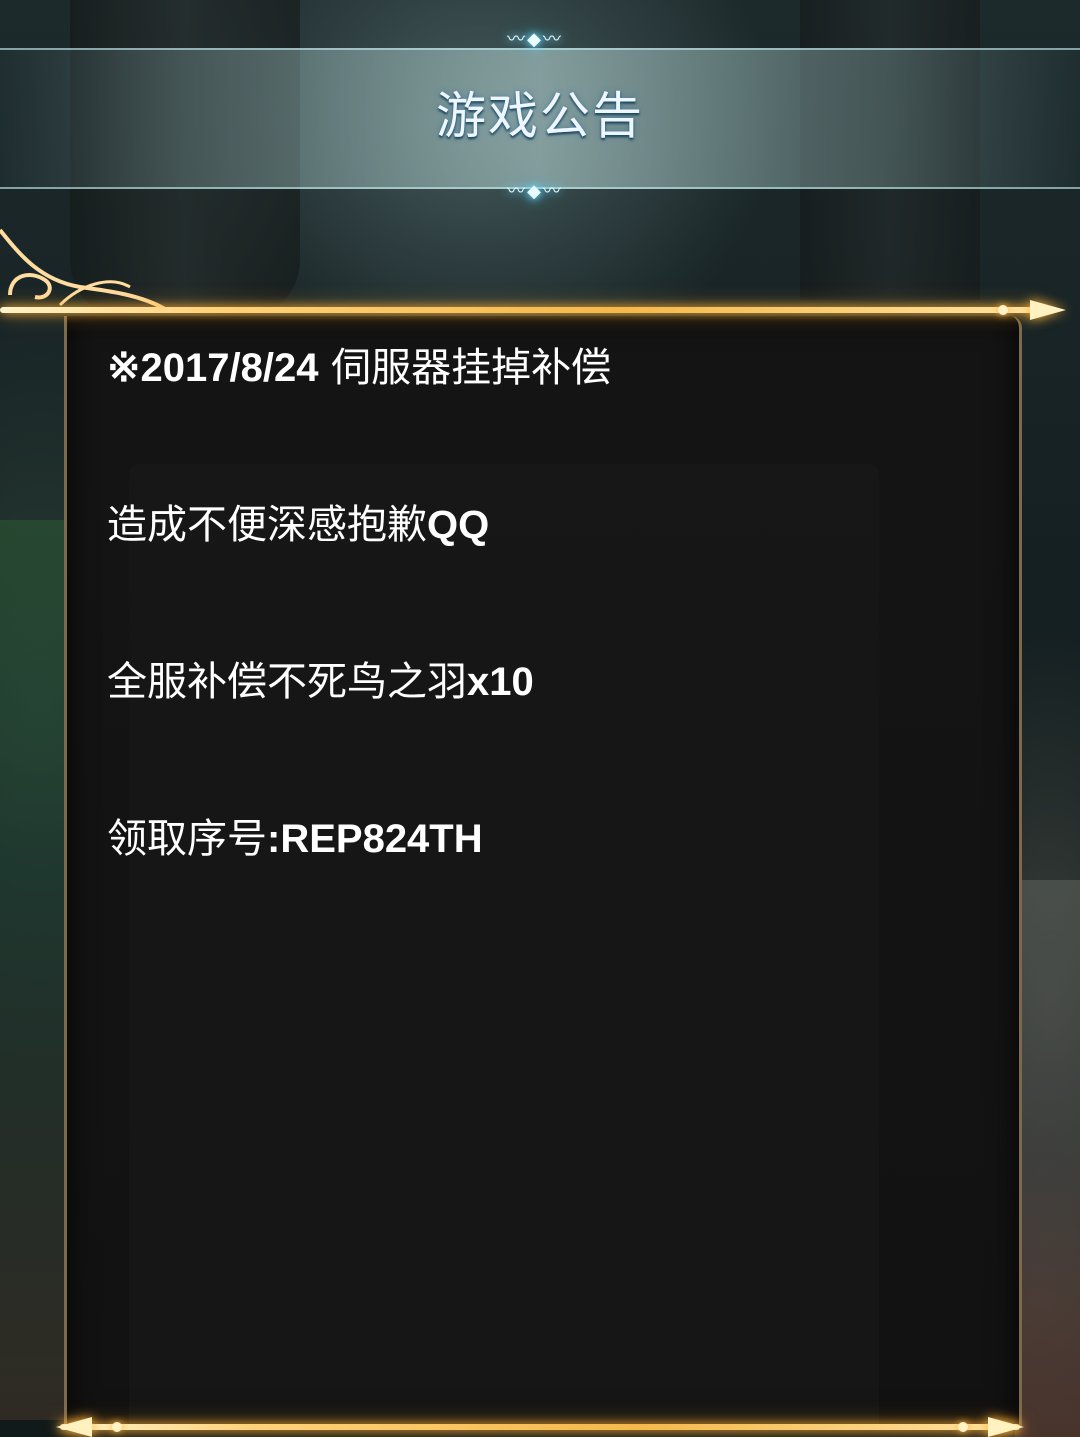 Image resolution: width=1080 pixels, height=1437 pixels. I want to click on reference-mark: ※, so click(124, 368).